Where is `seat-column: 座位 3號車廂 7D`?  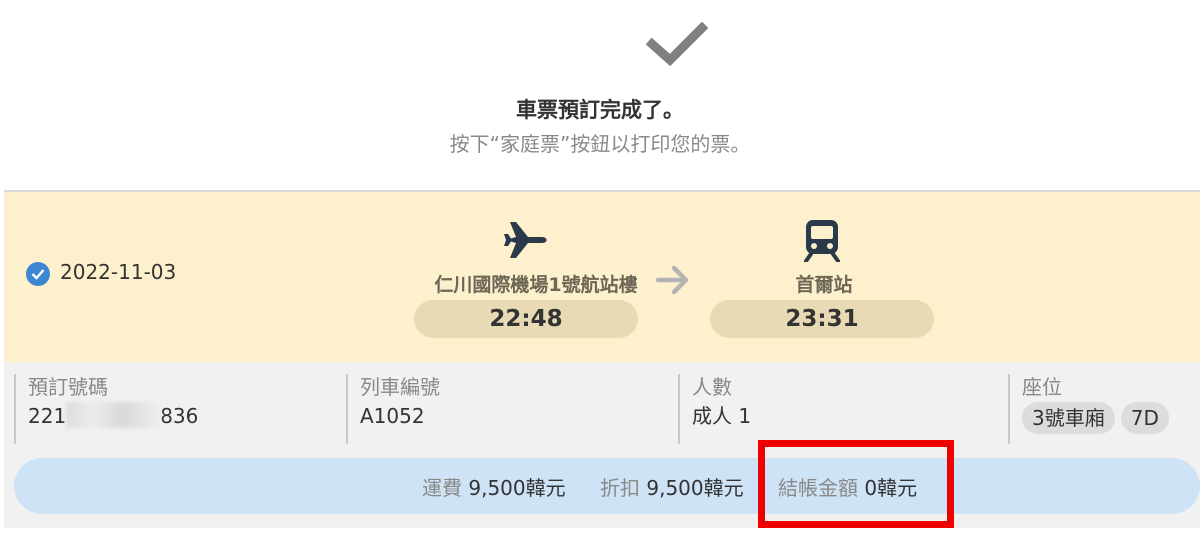
seat-column: 座位 3號車廂 7D is located at coordinates (1103, 409).